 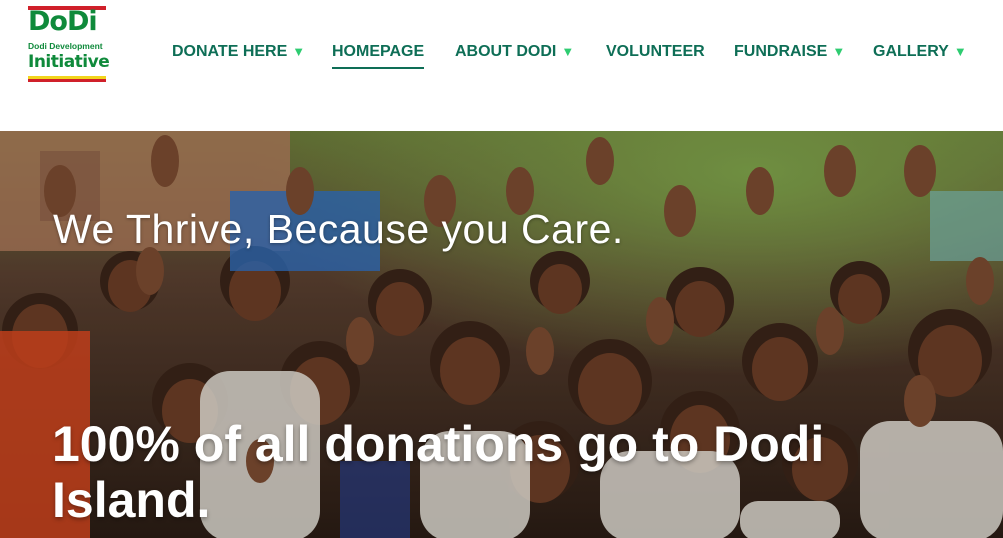 I want to click on logo-initiative: Initiative, so click(x=69, y=62).